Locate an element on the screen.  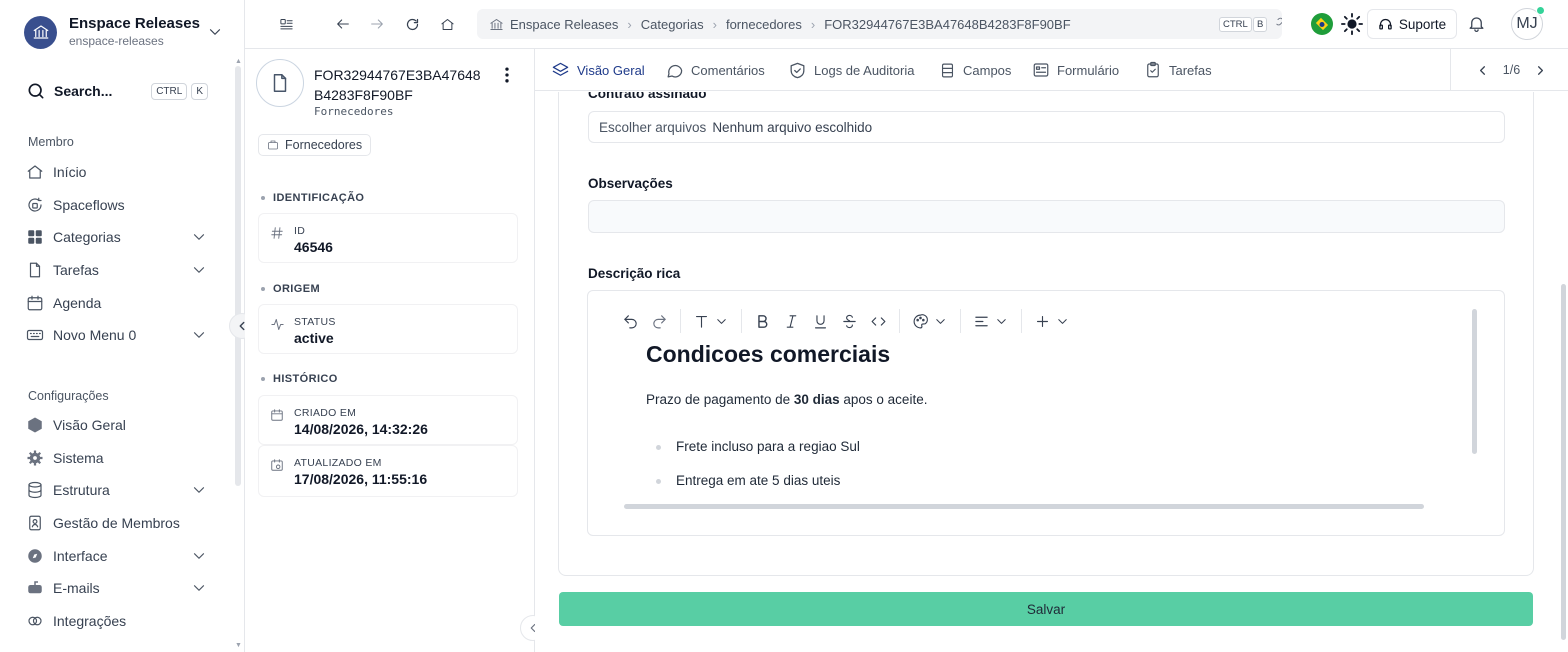
sidebar-item-label: Tarefas is located at coordinates (76, 270).